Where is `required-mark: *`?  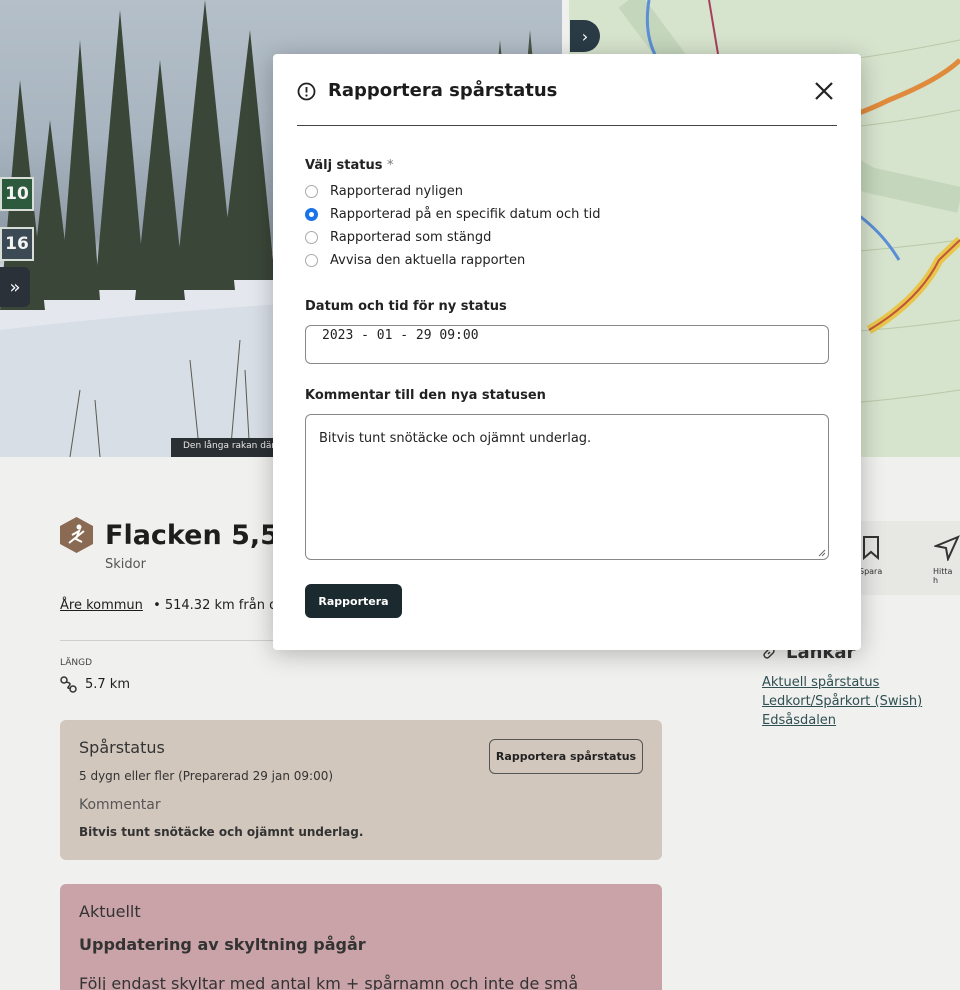 required-mark: * is located at coordinates (390, 165).